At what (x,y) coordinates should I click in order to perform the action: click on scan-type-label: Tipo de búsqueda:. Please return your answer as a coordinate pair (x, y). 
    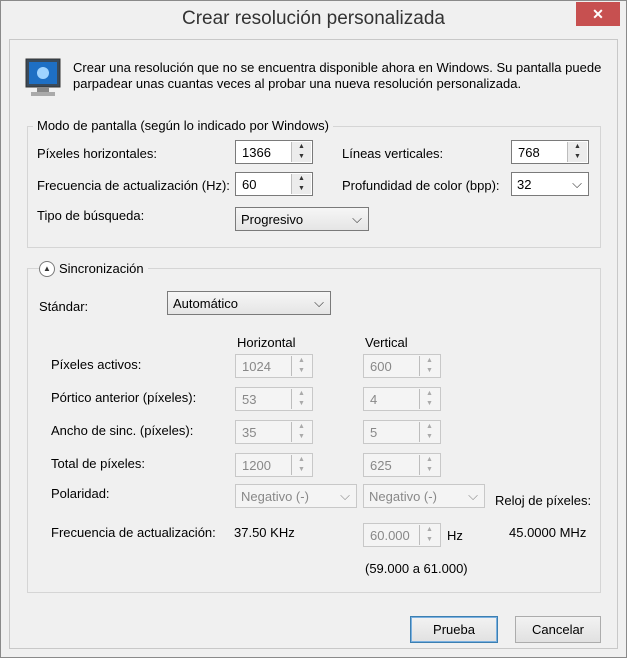
    Looking at the image, I should click on (91, 215).